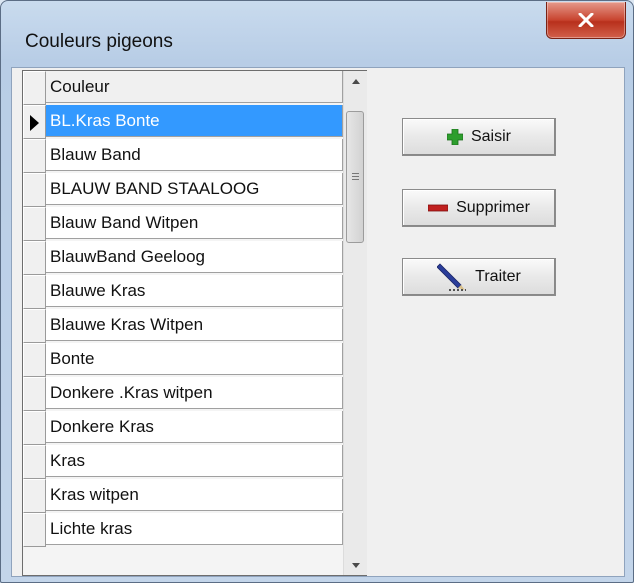  I want to click on scroll-up-button, so click(355, 81).